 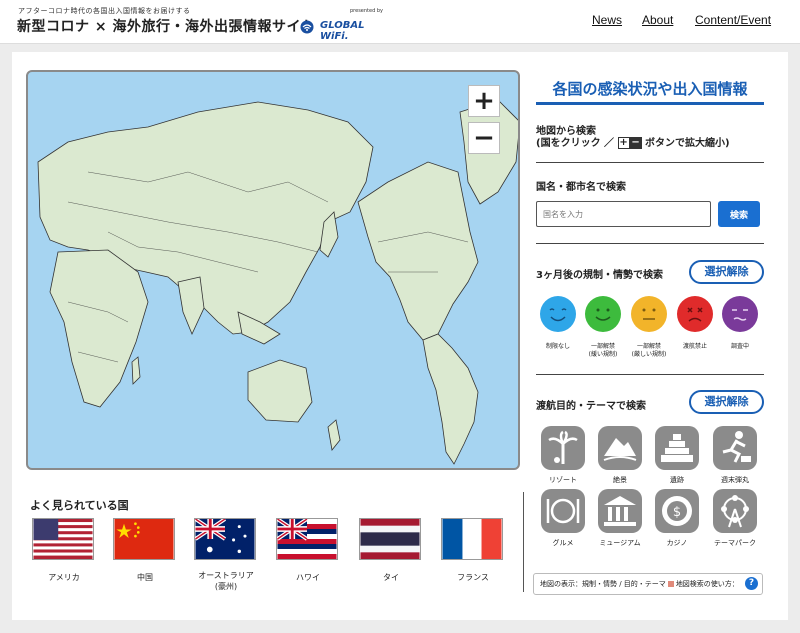 What do you see at coordinates (694, 346) in the screenshot?
I see `status-label: 渡航禁止` at bounding box center [694, 346].